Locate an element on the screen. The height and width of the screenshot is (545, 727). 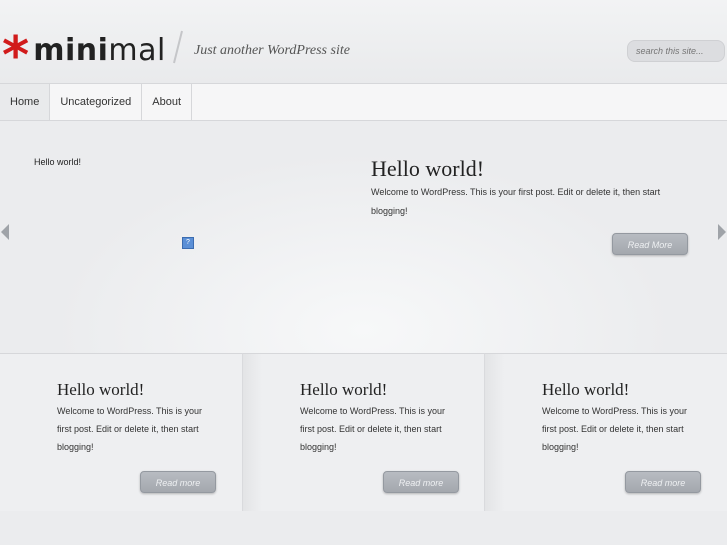
slider-prev-arrow-icon is located at coordinates (5, 232).